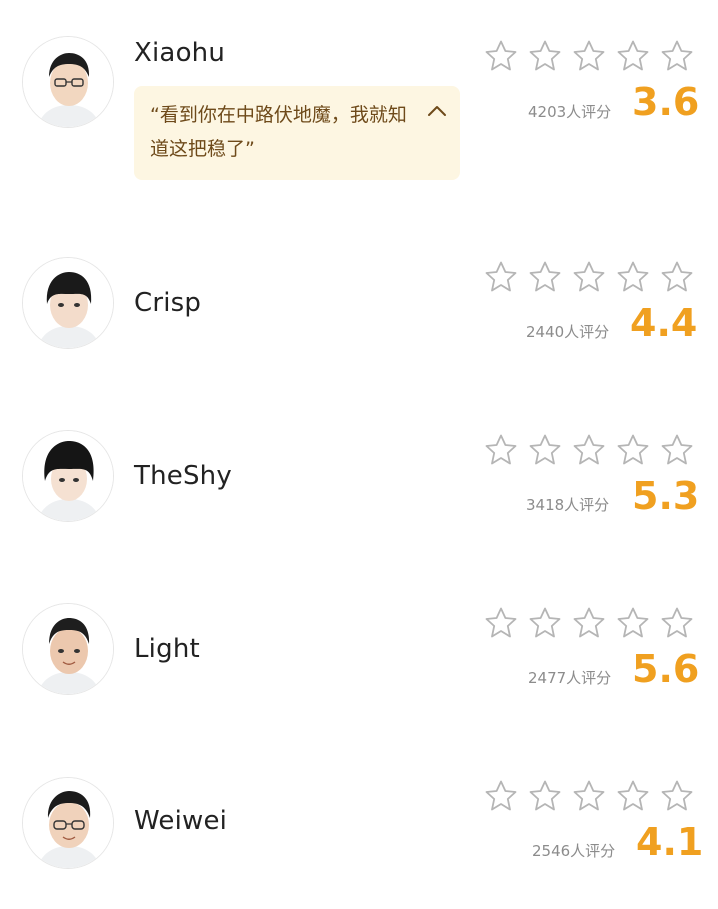  What do you see at coordinates (167, 649) in the screenshot?
I see `player-name: Light` at bounding box center [167, 649].